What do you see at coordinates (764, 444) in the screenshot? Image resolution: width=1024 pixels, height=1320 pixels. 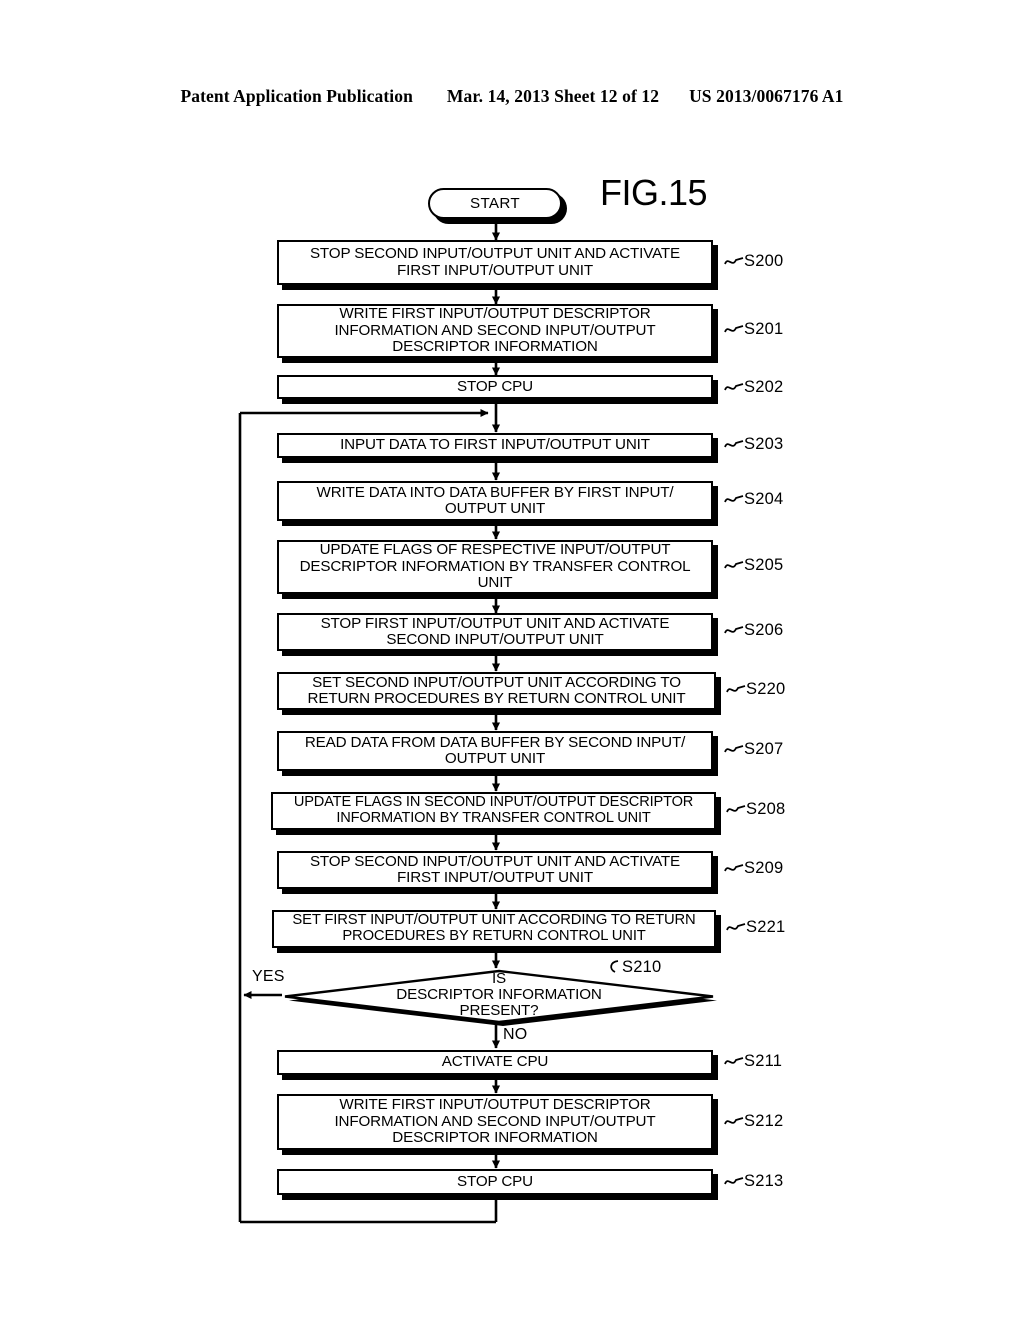 I see `step-label-s203-text: S203` at bounding box center [764, 444].